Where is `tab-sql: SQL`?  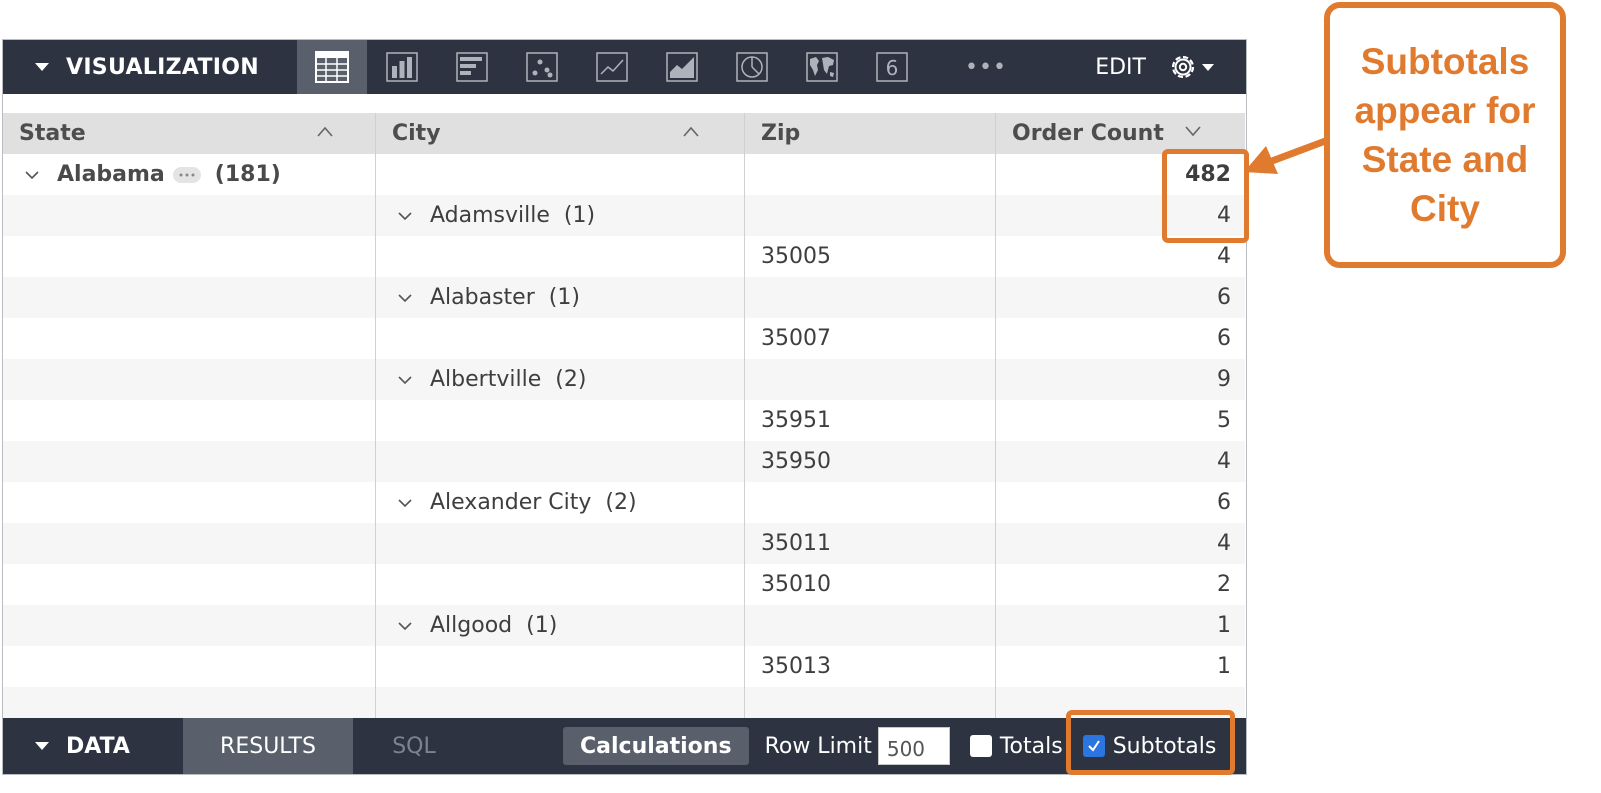 tab-sql: SQL is located at coordinates (414, 746).